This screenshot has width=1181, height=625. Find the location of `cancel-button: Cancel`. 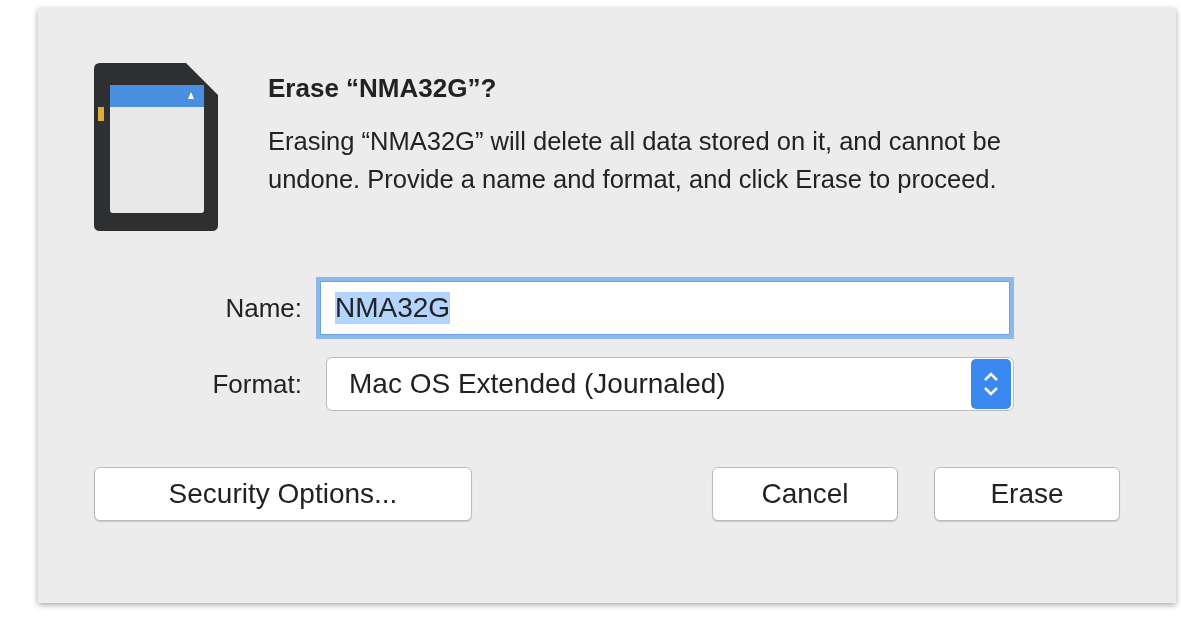

cancel-button: Cancel is located at coordinates (805, 494).